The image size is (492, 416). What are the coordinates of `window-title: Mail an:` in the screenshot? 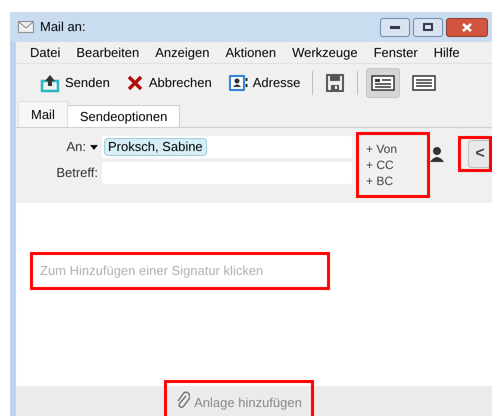 It's located at (63, 27).